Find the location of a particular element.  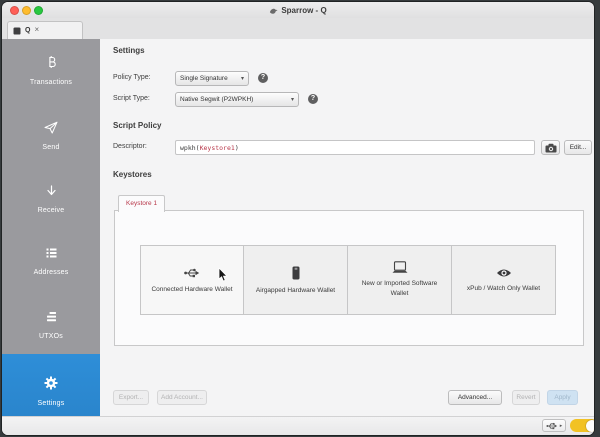

wallet-tab-bar: Q × is located at coordinates (298, 29).